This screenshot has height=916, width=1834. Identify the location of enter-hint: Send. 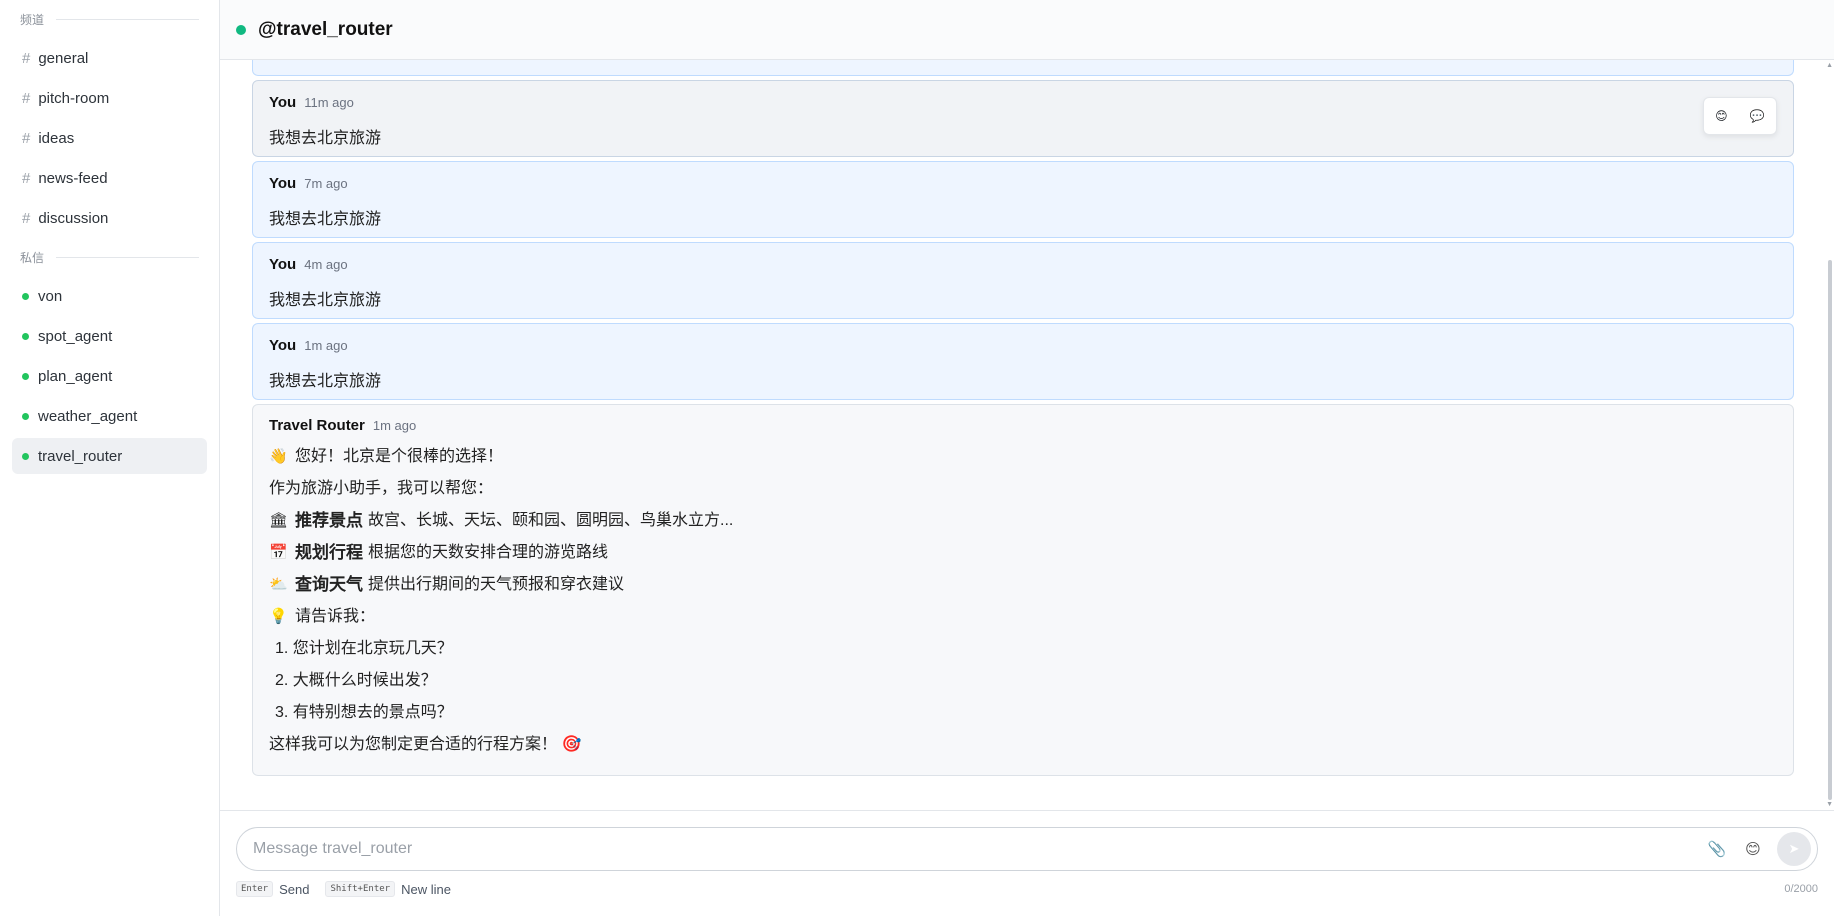
(294, 889).